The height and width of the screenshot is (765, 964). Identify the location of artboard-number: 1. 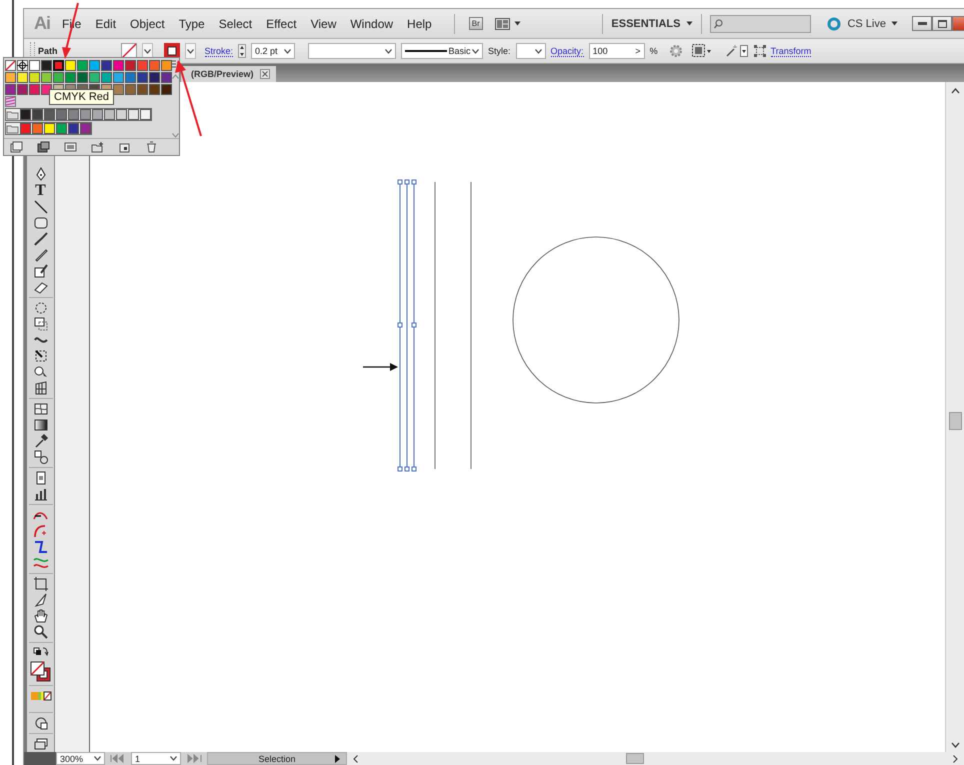
(137, 759).